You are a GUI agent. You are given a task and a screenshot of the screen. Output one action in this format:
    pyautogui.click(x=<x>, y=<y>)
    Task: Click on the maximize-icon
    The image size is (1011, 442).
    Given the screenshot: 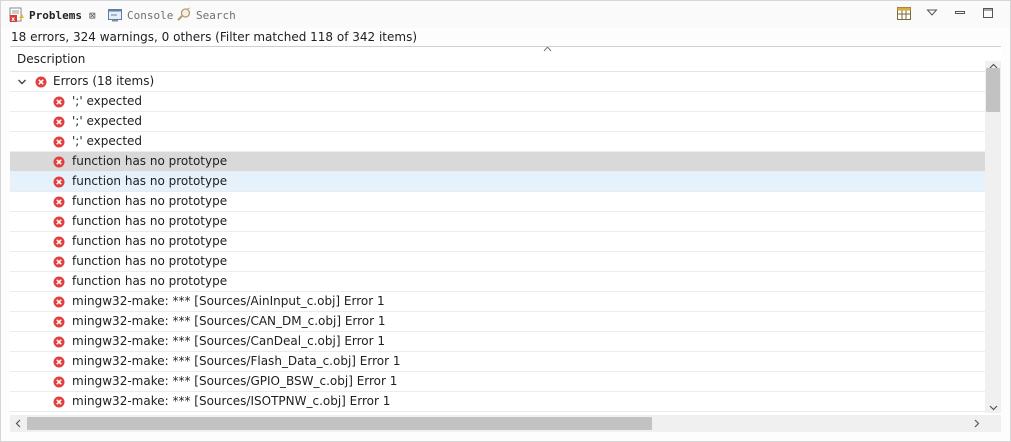 What is the action you would take?
    pyautogui.click(x=988, y=13)
    